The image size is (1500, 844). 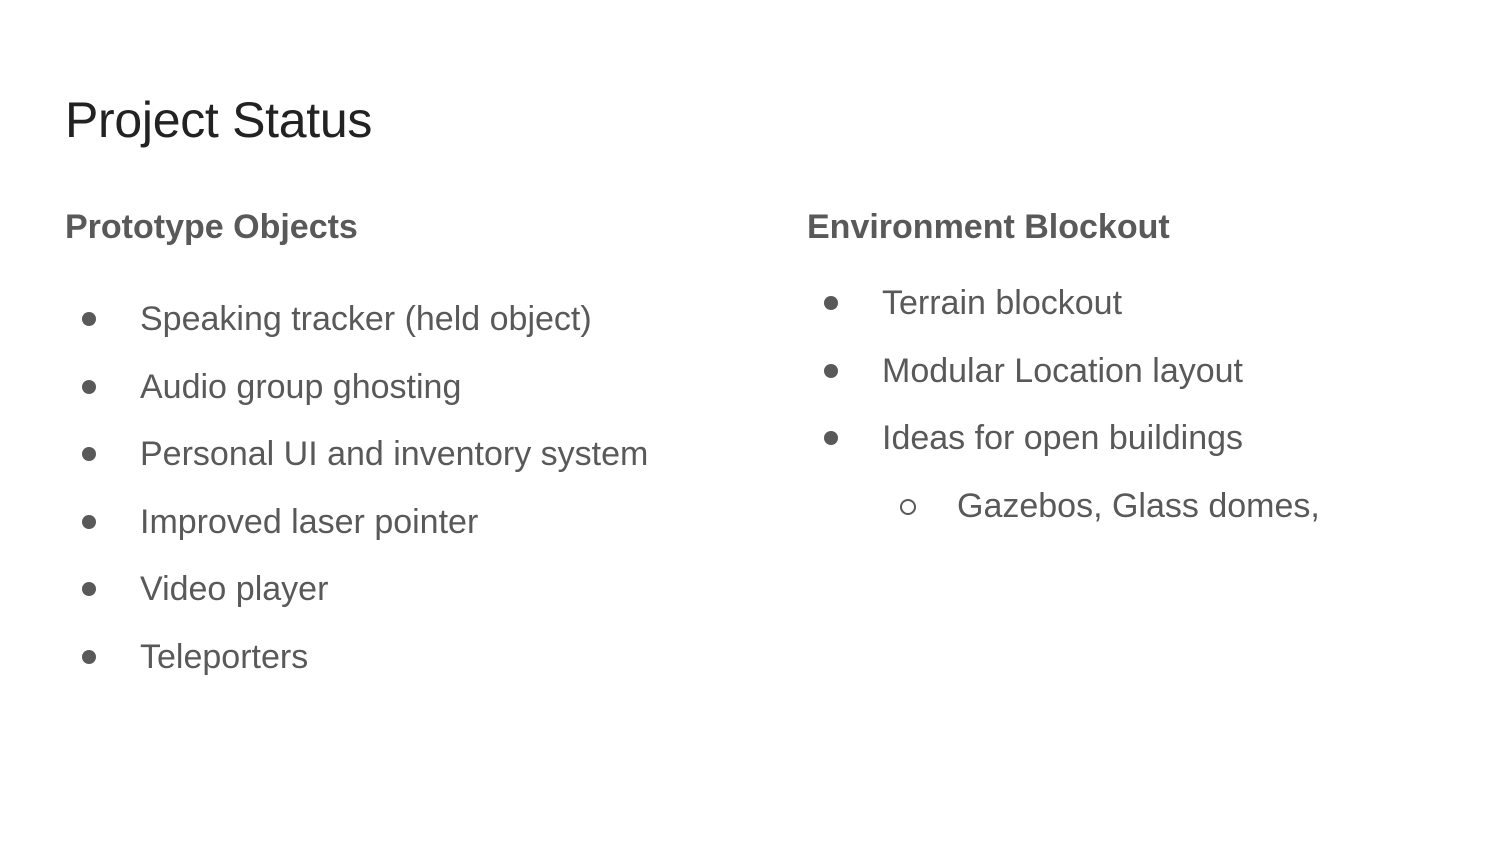 What do you see at coordinates (394, 454) in the screenshot?
I see `list-item-text: Personal UI and inventory system` at bounding box center [394, 454].